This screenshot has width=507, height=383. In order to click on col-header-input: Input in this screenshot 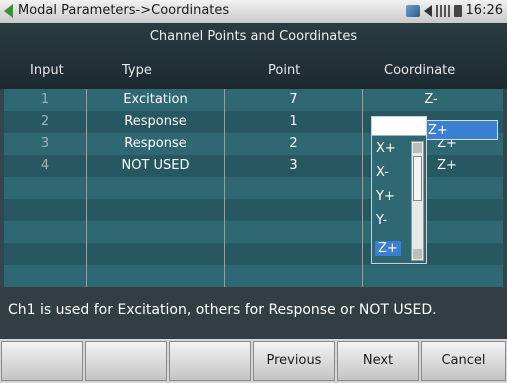, I will do `click(47, 70)`.